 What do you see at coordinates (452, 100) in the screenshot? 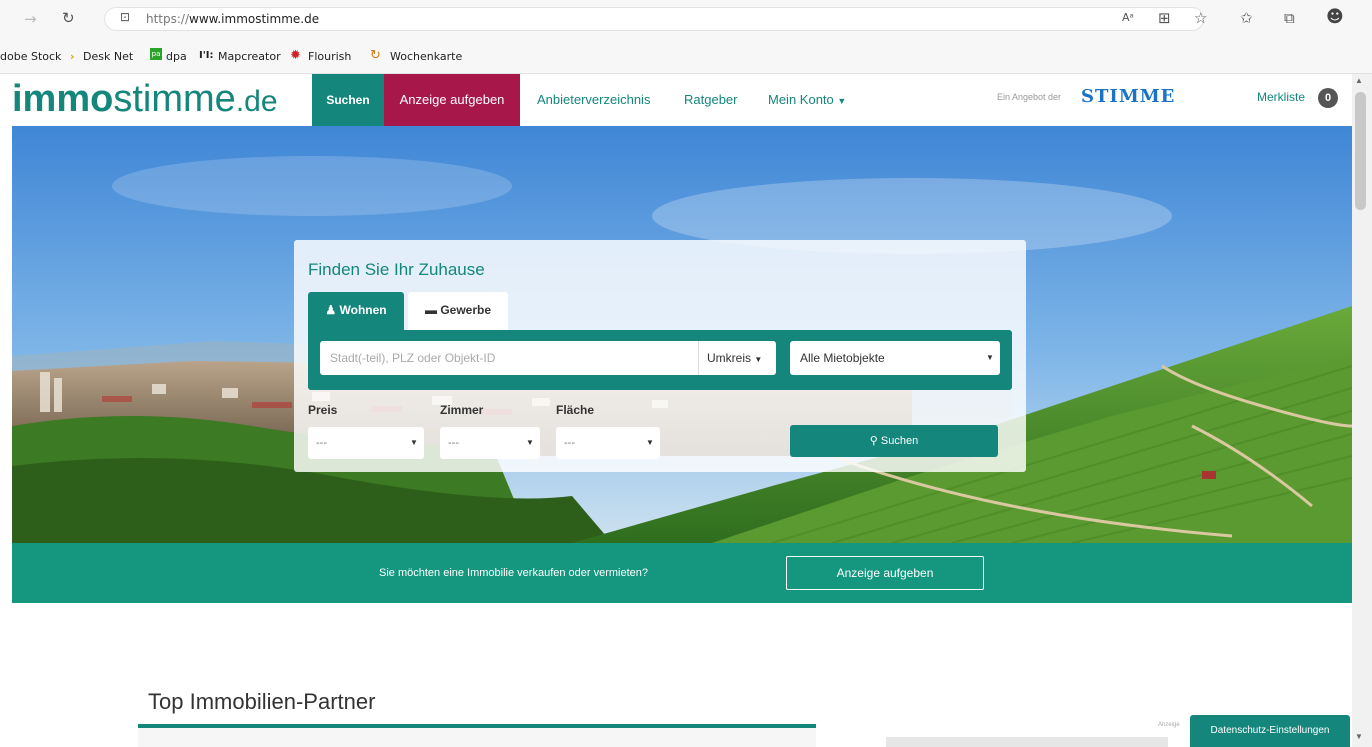
I see `nav-anzeige-aufgeben: Anzeige aufgeben` at bounding box center [452, 100].